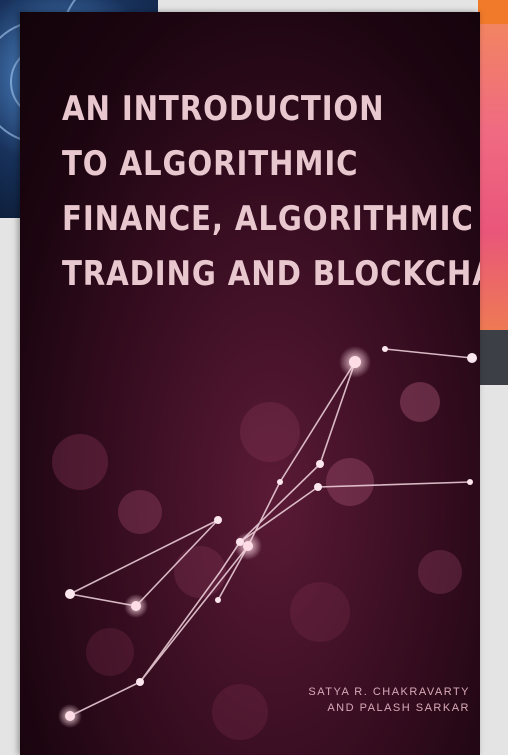  I want to click on title-line: FINANCE, ALGORITHMIC, so click(268, 219).